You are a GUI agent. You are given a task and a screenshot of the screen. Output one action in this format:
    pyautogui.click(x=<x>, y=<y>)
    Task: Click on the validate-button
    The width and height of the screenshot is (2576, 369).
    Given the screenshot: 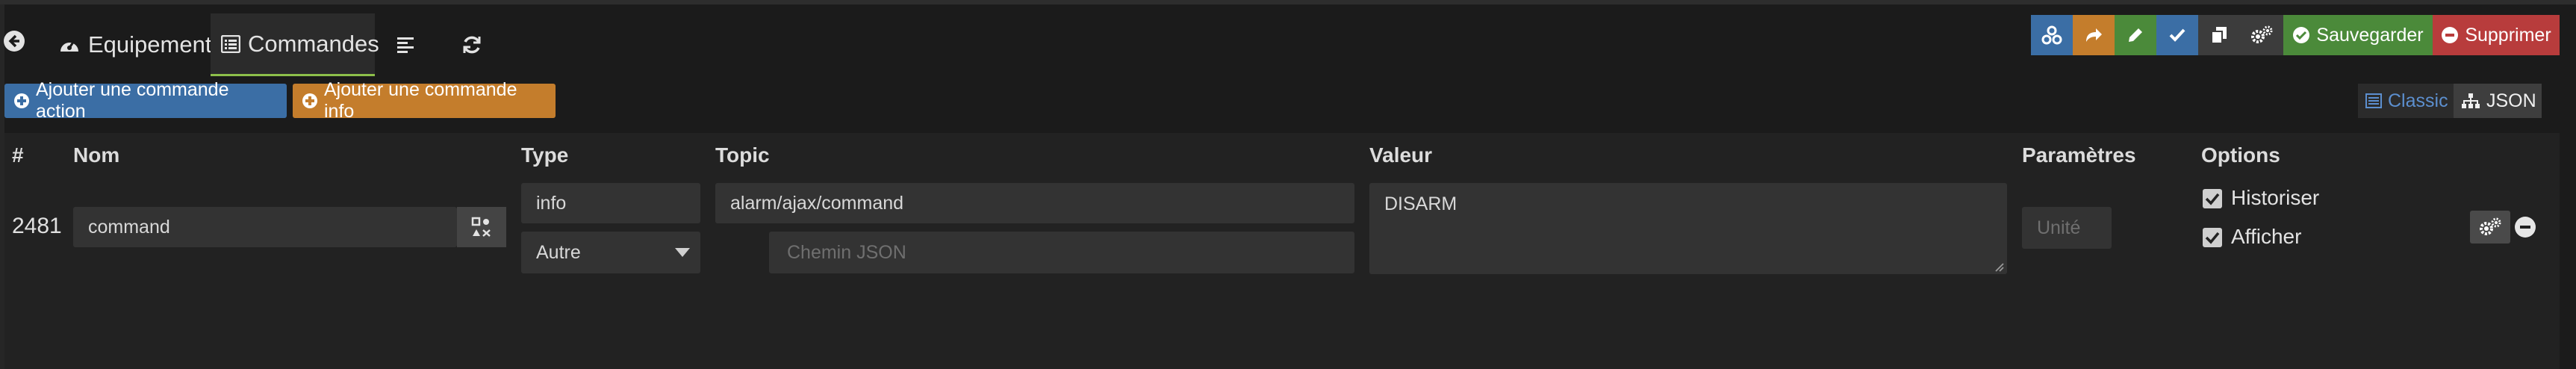 What is the action you would take?
    pyautogui.click(x=2177, y=35)
    